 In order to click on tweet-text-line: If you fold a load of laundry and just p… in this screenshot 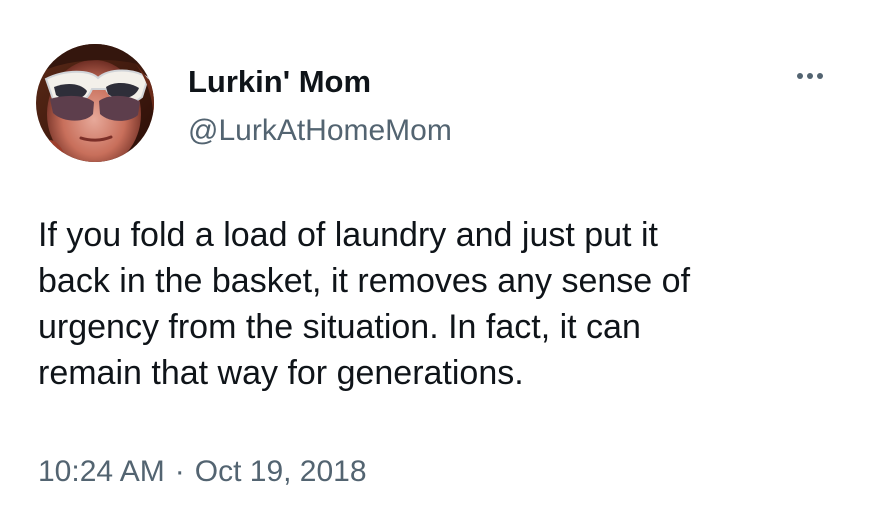, I will do `click(348, 235)`.